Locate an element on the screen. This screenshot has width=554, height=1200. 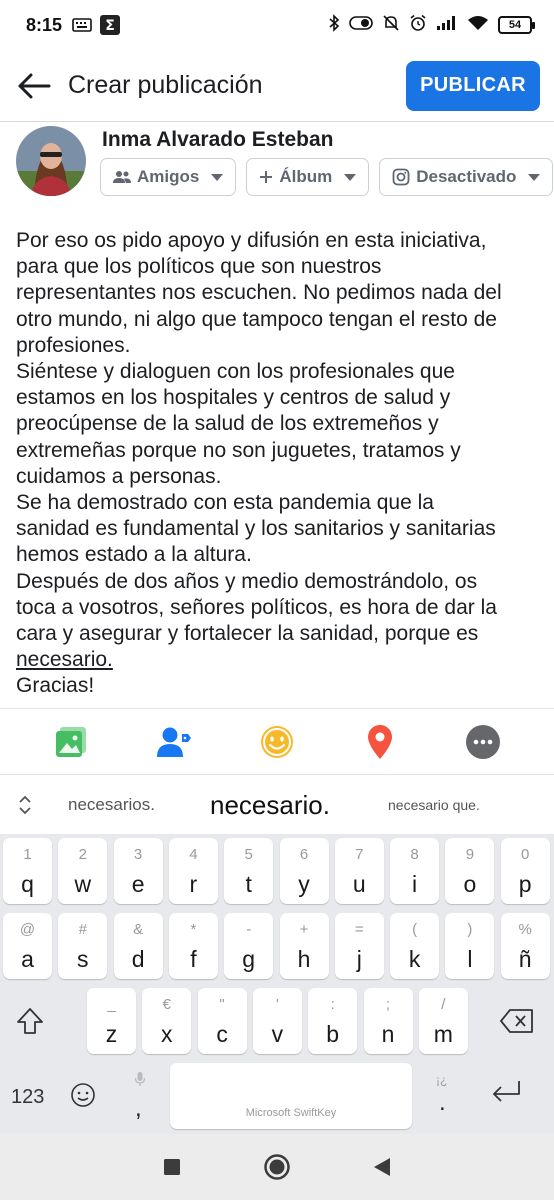
key-x: € x is located at coordinates (167, 1021).